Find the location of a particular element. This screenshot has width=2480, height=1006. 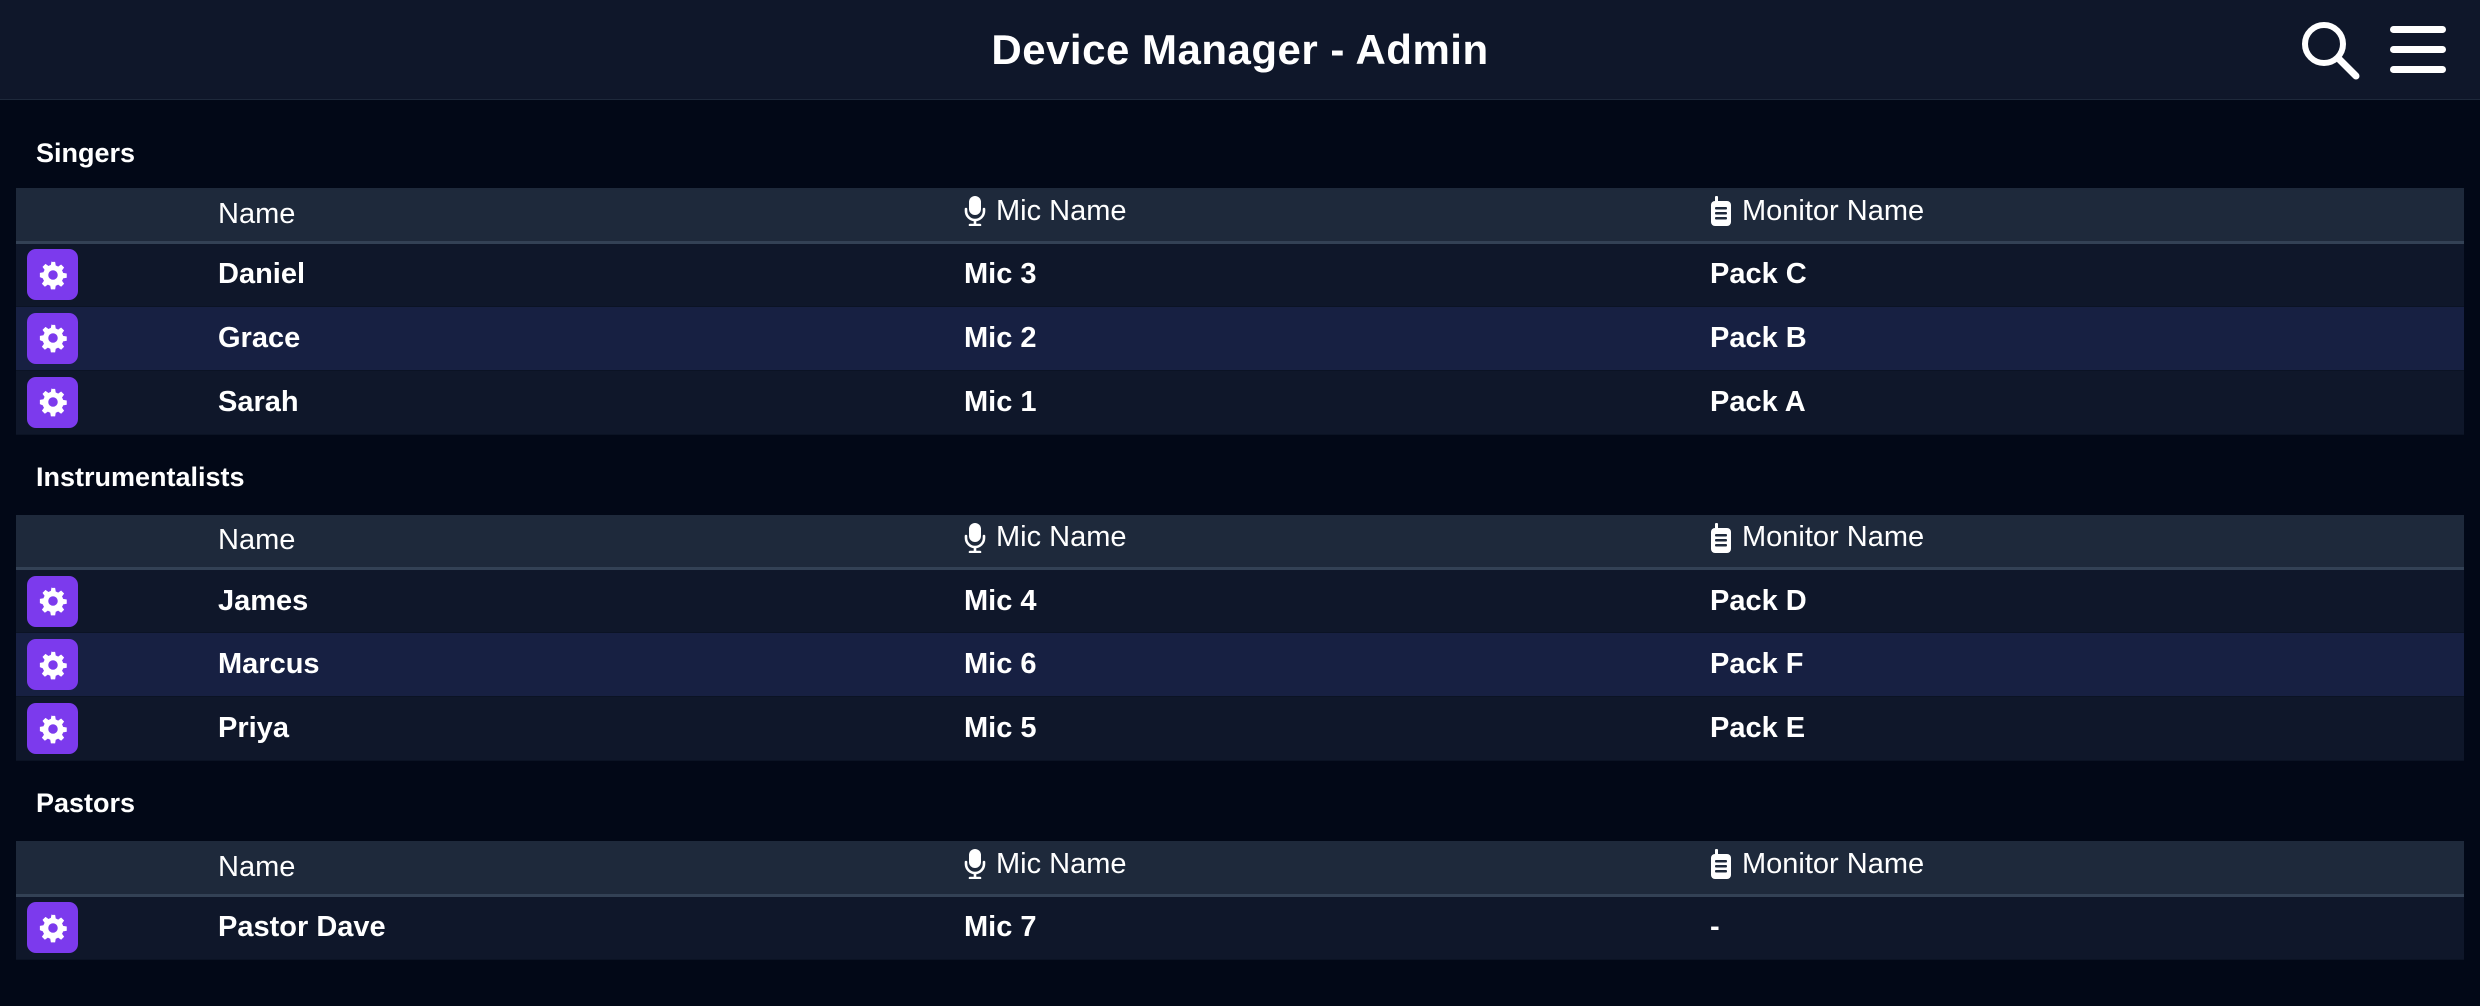

hamburger-menu-icon is located at coordinates (2418, 49).